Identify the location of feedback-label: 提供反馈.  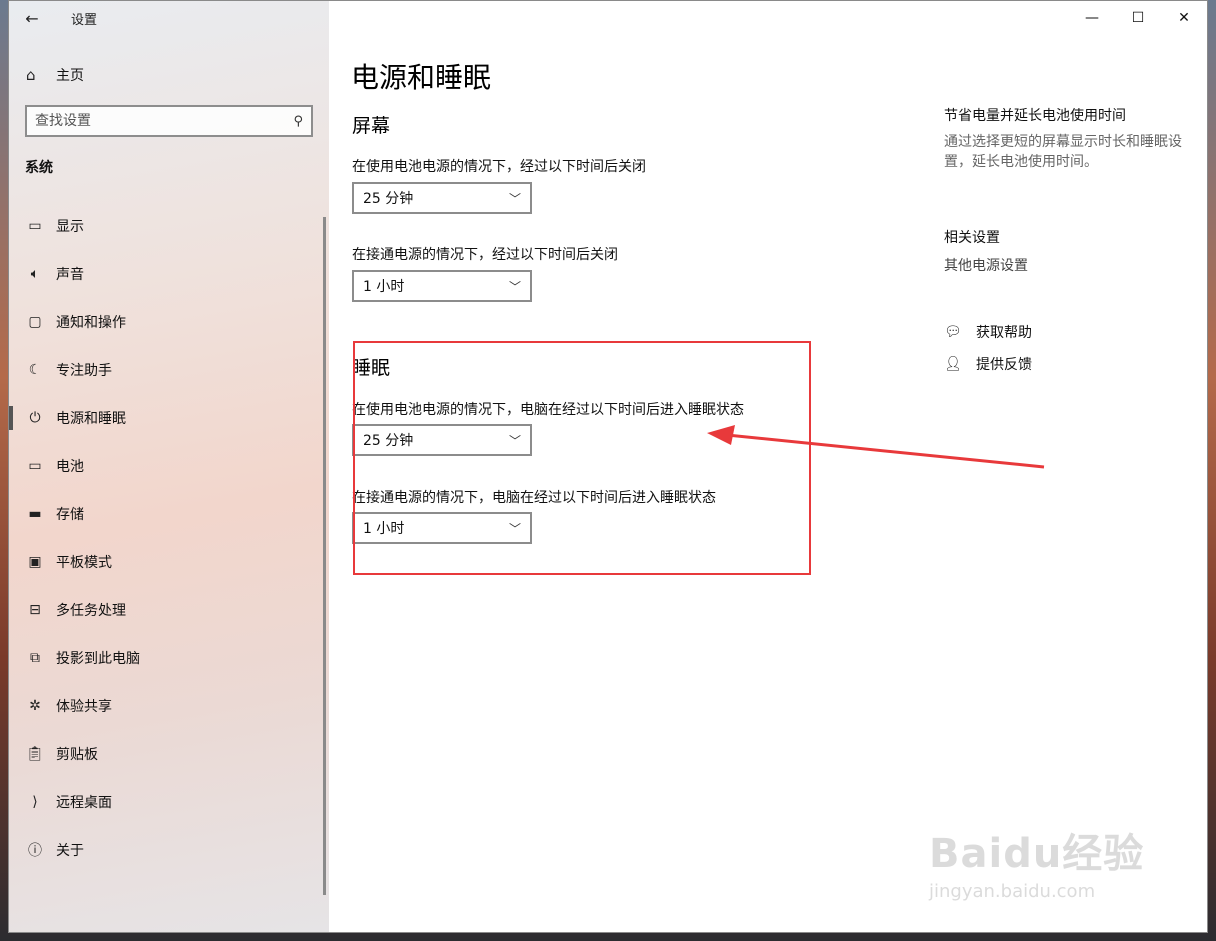
(1004, 365).